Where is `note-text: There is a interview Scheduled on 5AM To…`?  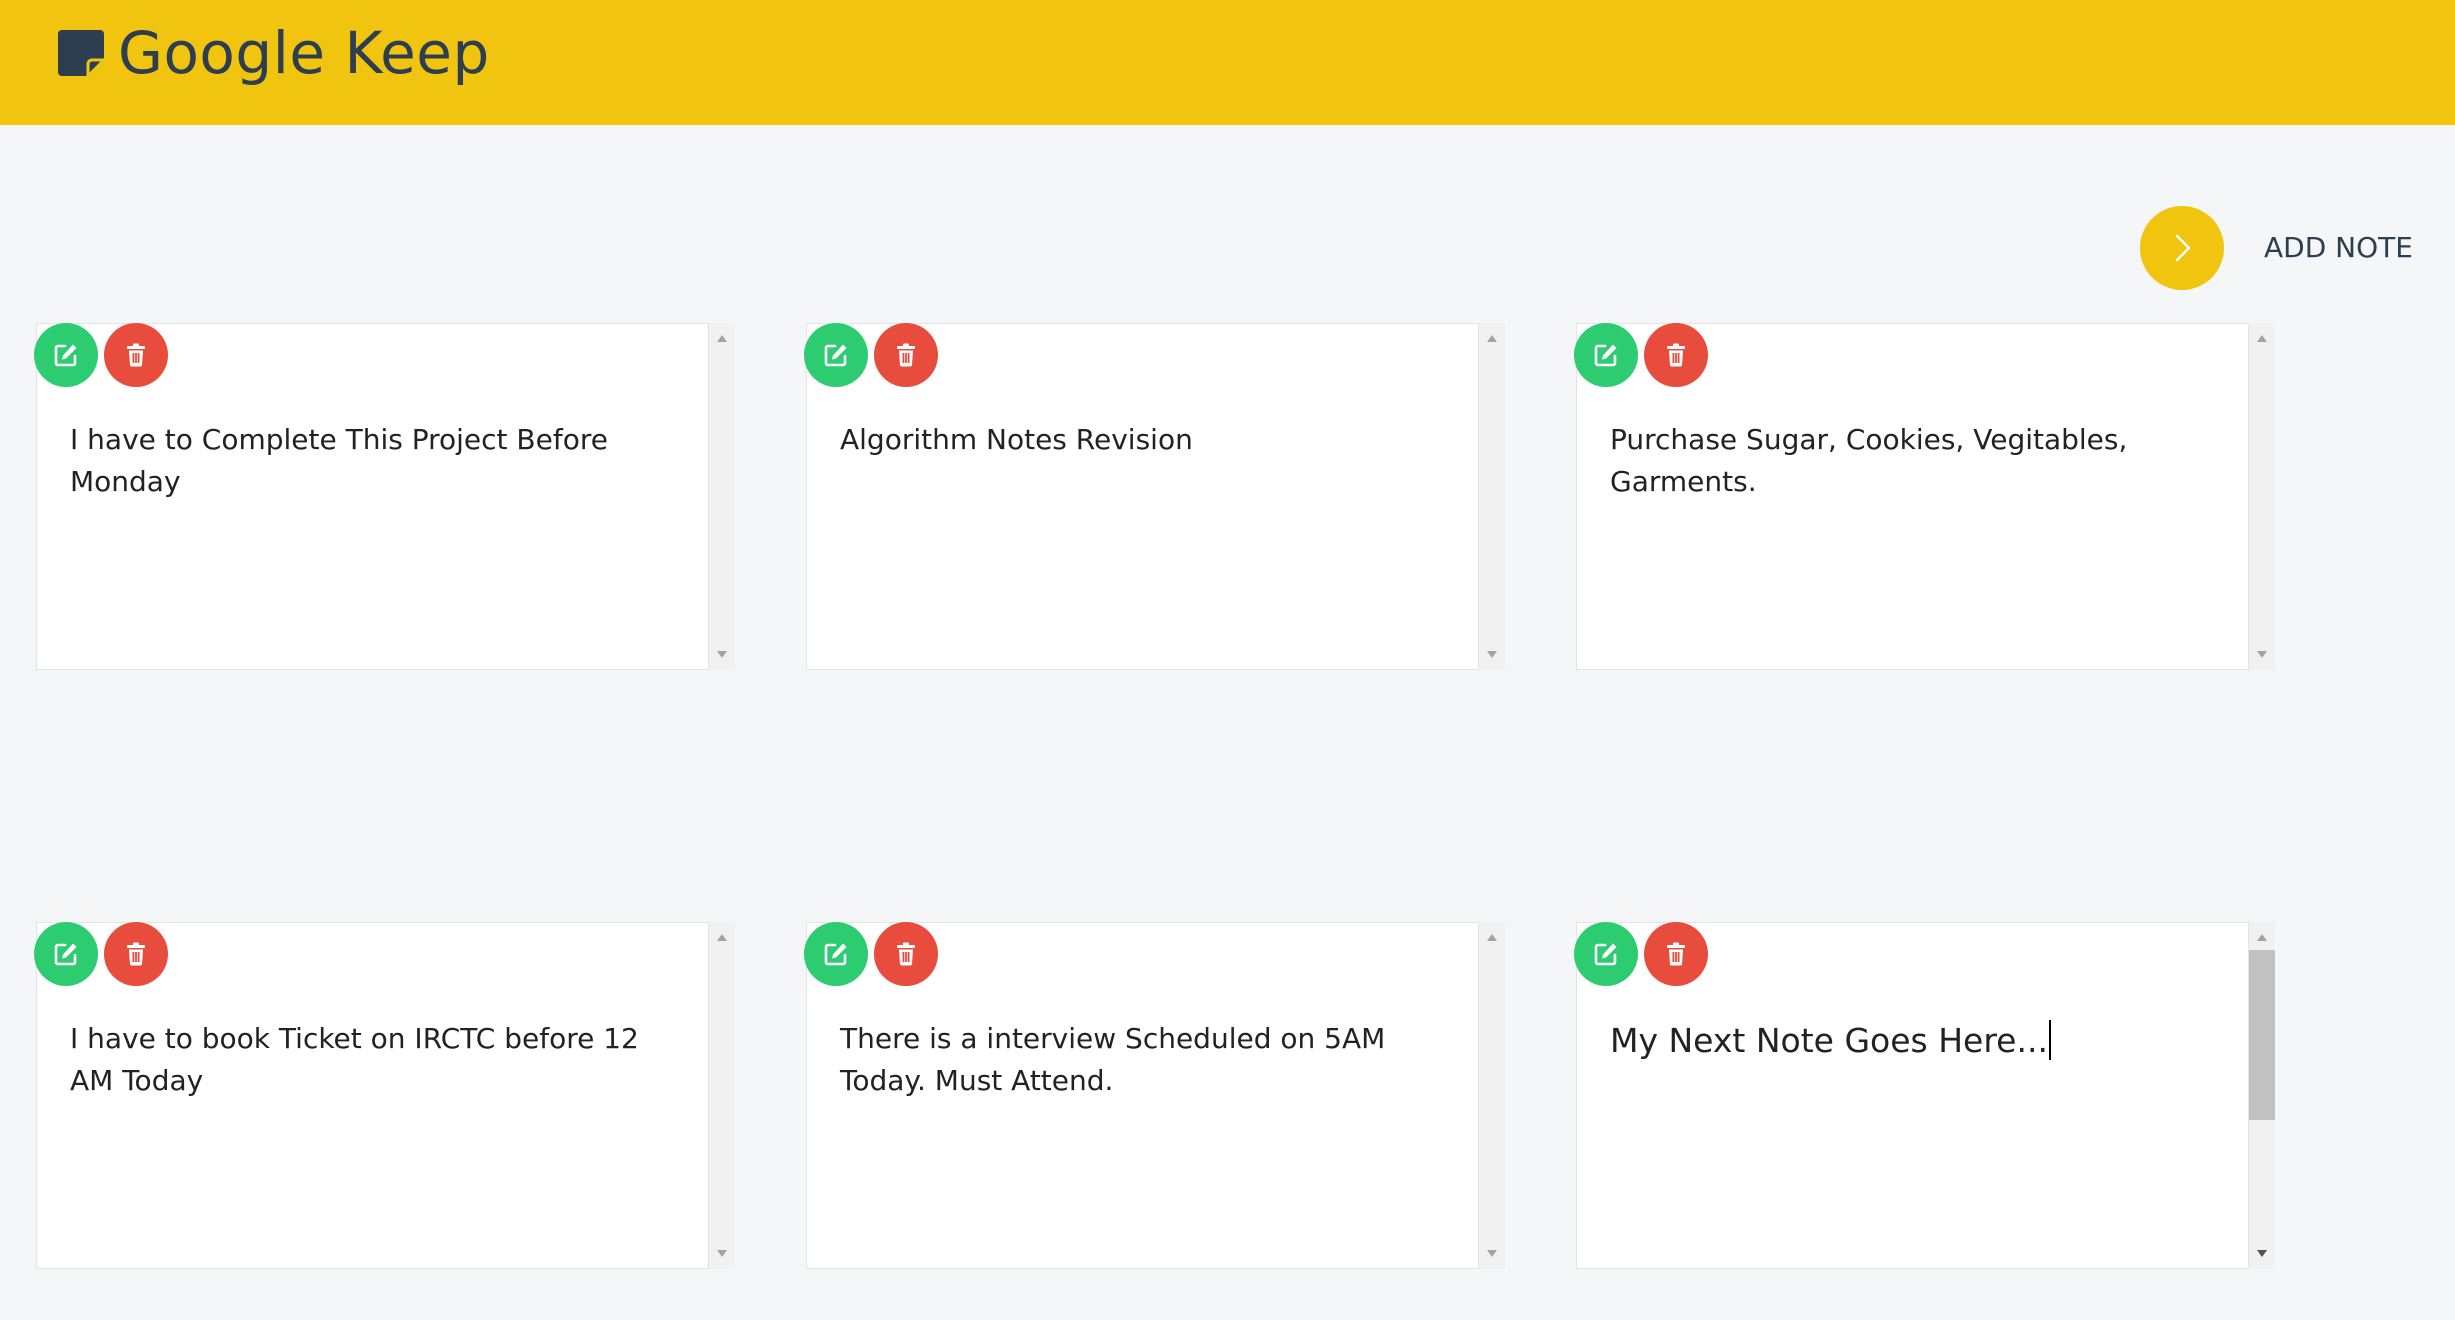 note-text: There is a interview Scheduled on 5AM To… is located at coordinates (1150, 1060).